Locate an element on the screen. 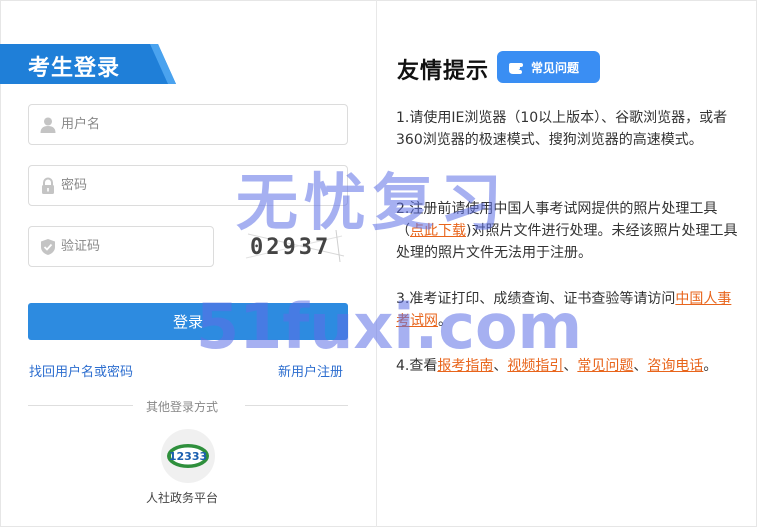  tip-4-text-after: 。 is located at coordinates (710, 366).